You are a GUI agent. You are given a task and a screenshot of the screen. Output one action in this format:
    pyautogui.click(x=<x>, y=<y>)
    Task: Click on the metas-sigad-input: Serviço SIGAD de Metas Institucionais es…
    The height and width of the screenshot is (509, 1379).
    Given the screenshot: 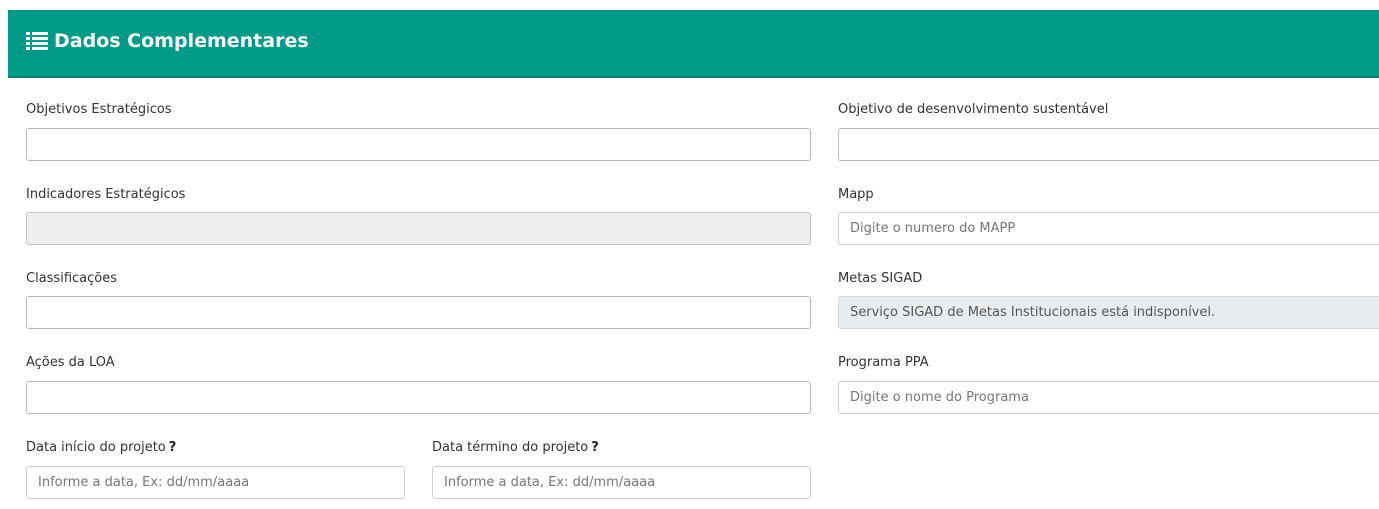 What is the action you would take?
    pyautogui.click(x=1108, y=312)
    